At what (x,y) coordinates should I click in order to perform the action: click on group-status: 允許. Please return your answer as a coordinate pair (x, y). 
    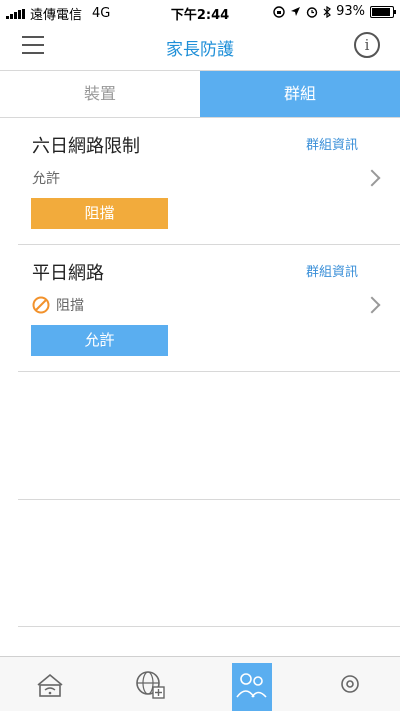
    Looking at the image, I should click on (46, 178).